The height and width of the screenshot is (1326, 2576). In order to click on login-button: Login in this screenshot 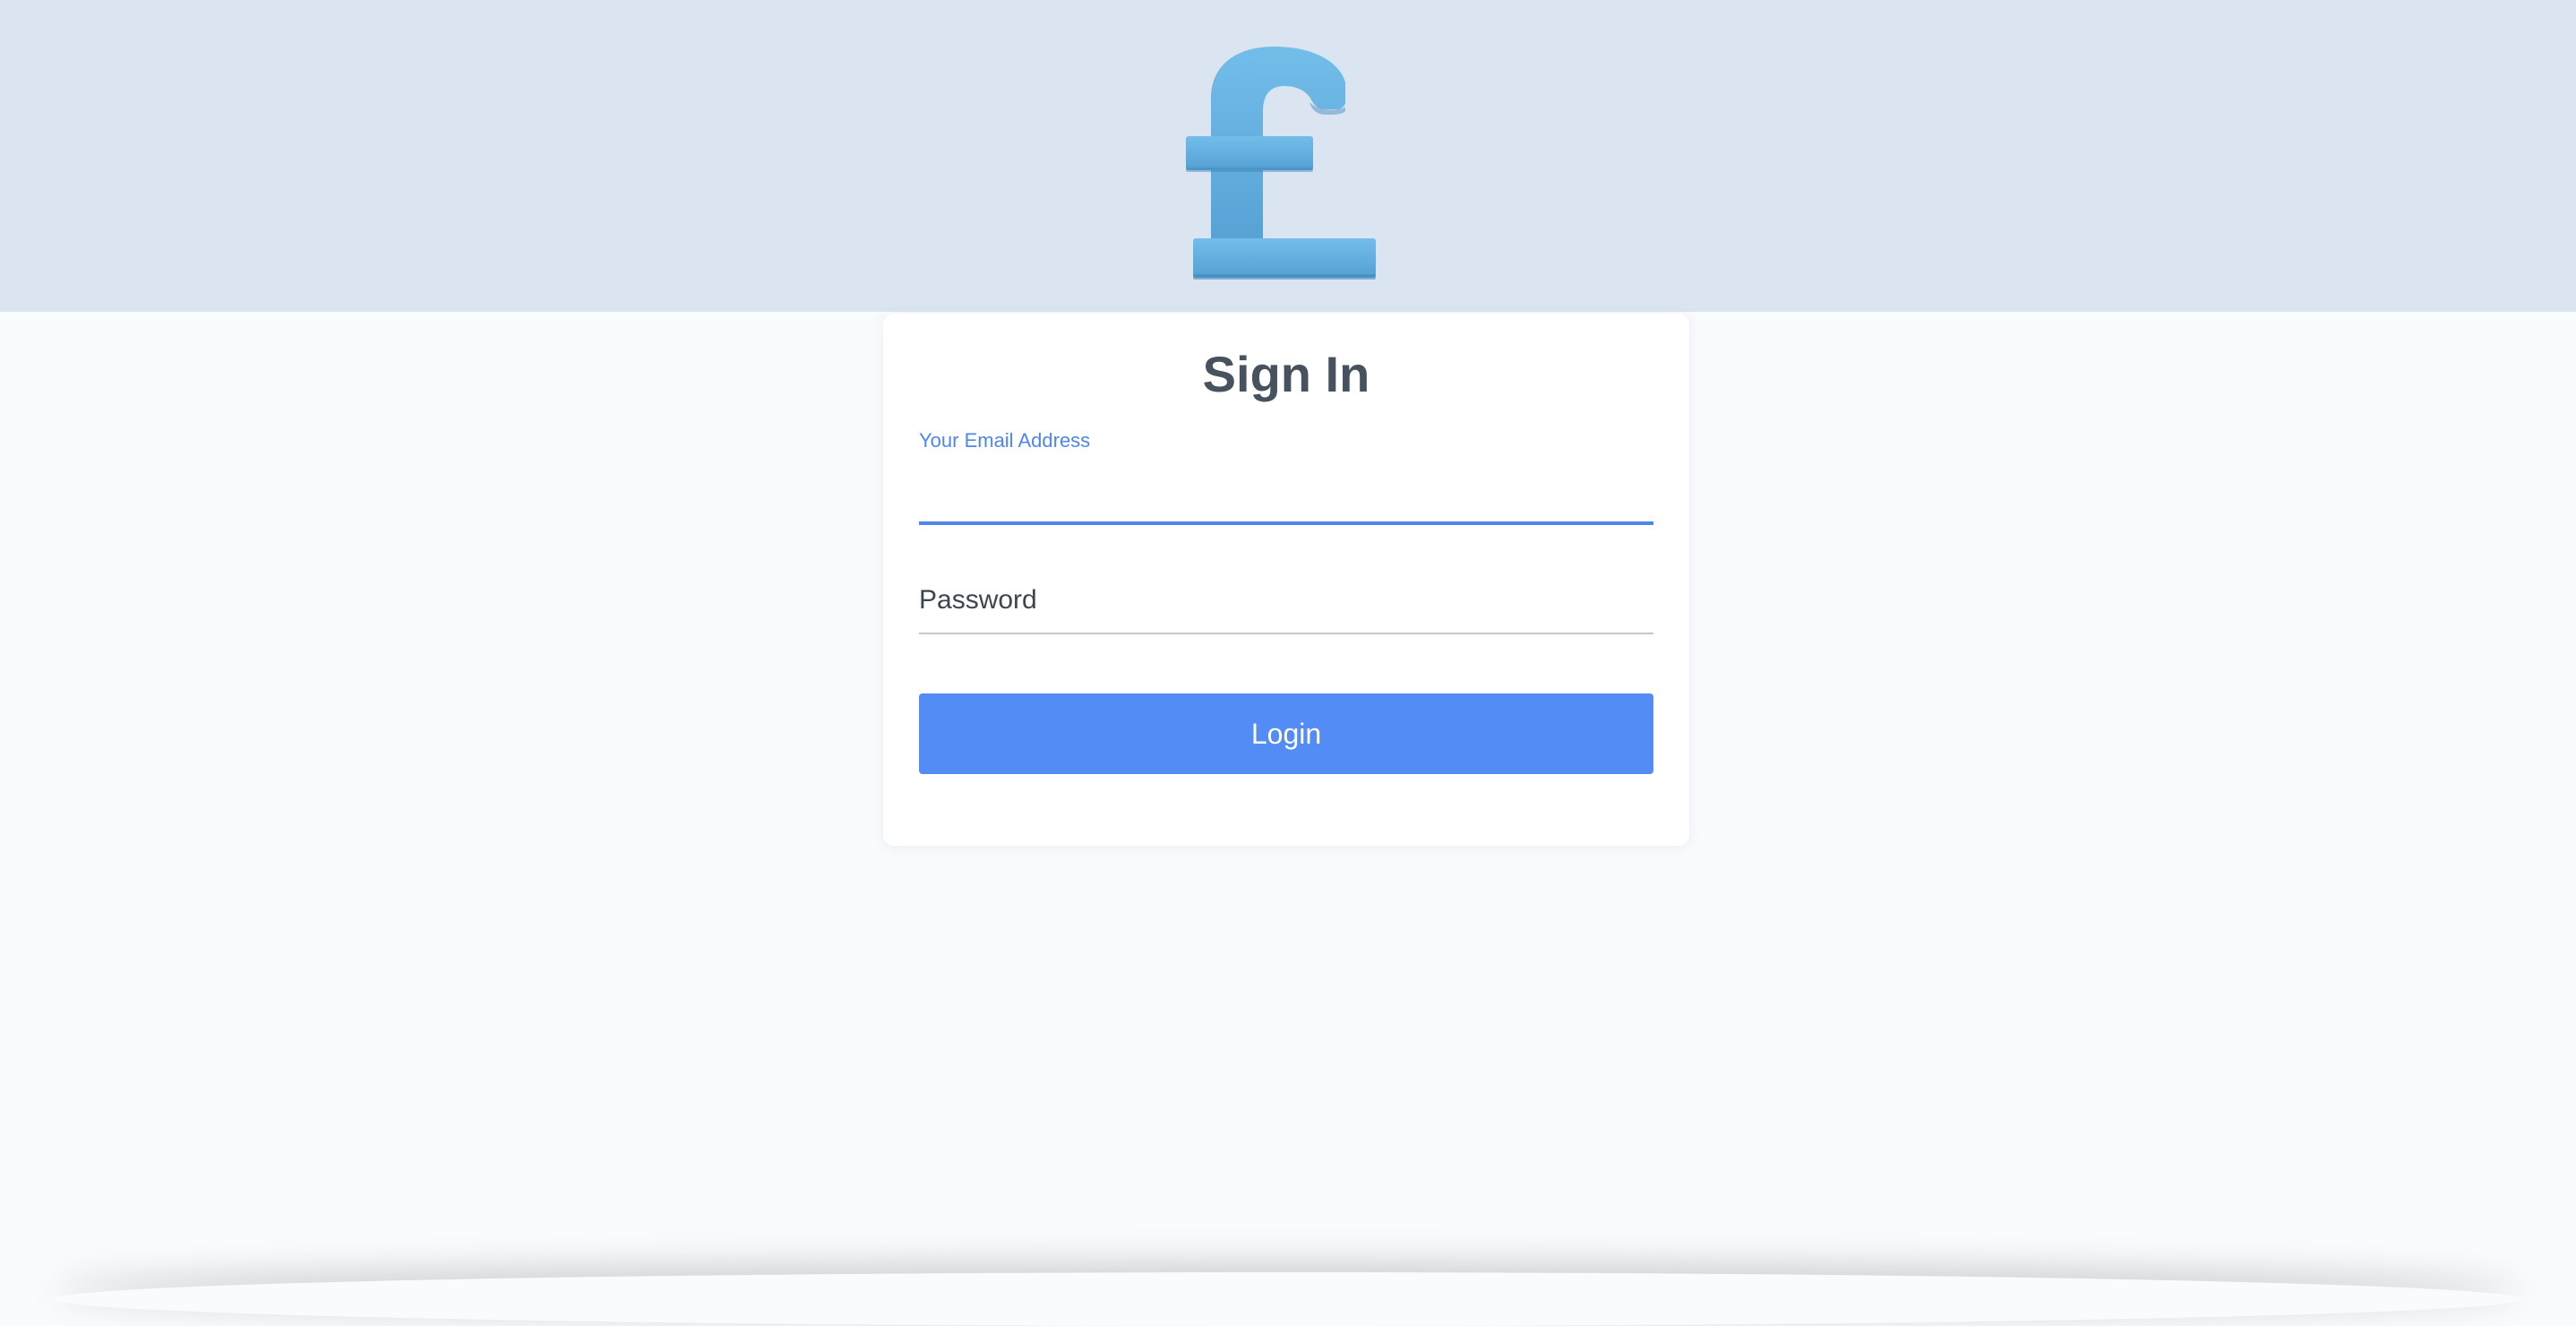, I will do `click(1286, 733)`.